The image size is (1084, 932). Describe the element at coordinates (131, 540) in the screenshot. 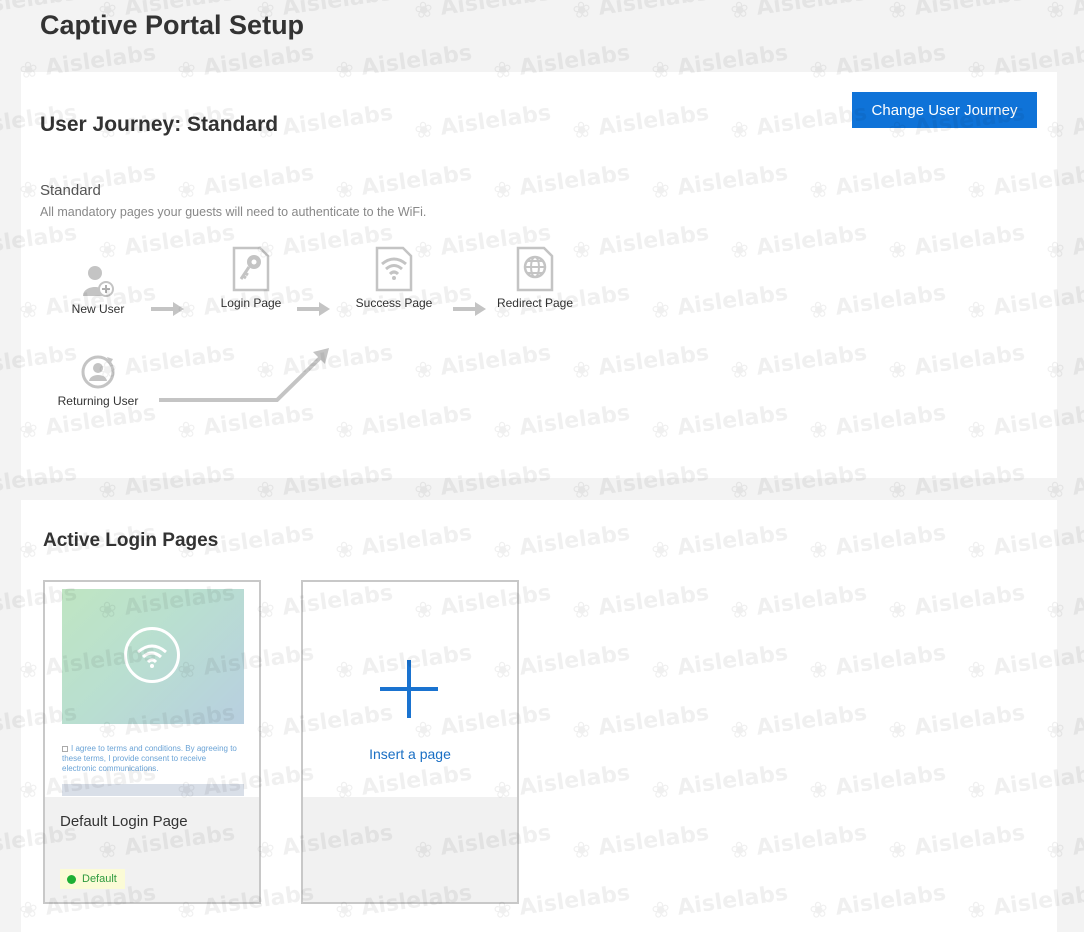

I see `login-pages-title: Active Login Pages` at that location.